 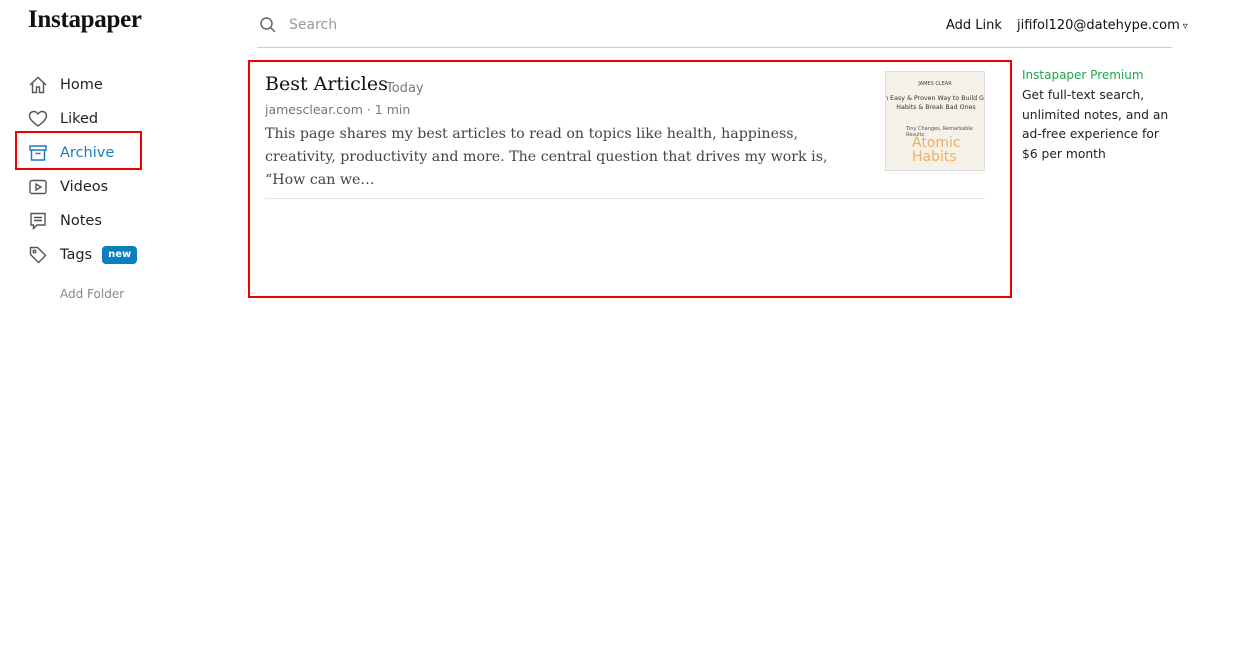 What do you see at coordinates (38, 153) in the screenshot?
I see `archive-icon` at bounding box center [38, 153].